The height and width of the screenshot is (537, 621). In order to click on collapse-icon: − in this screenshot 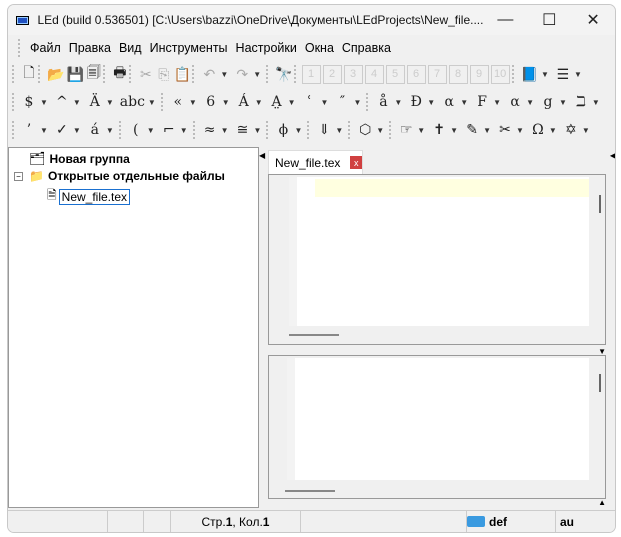, I will do `click(18, 176)`.